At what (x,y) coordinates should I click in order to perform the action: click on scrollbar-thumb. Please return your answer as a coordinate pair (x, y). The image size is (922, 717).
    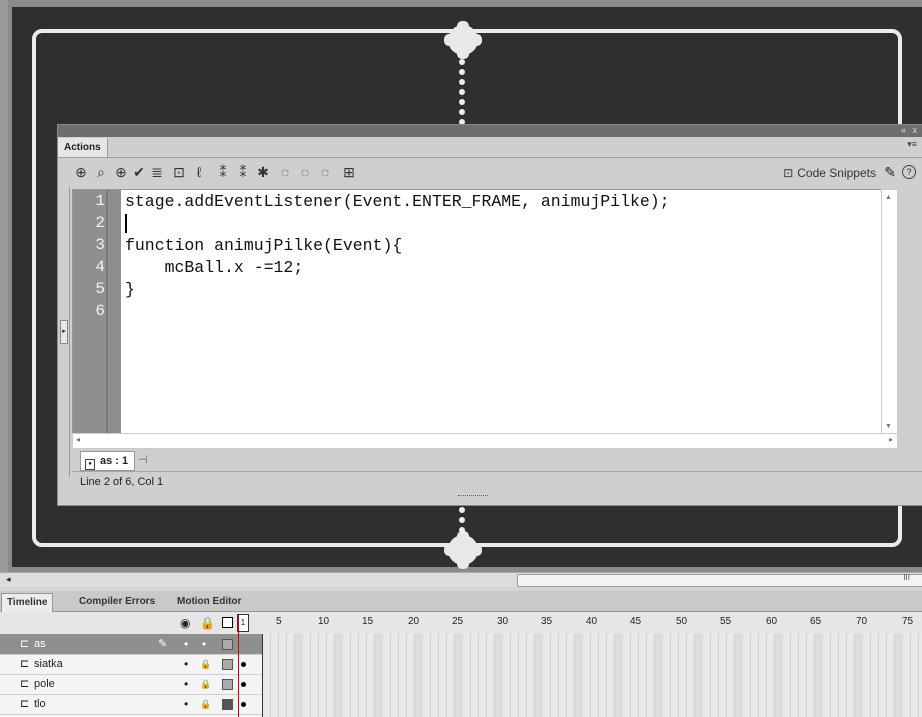
    Looking at the image, I should click on (719, 580).